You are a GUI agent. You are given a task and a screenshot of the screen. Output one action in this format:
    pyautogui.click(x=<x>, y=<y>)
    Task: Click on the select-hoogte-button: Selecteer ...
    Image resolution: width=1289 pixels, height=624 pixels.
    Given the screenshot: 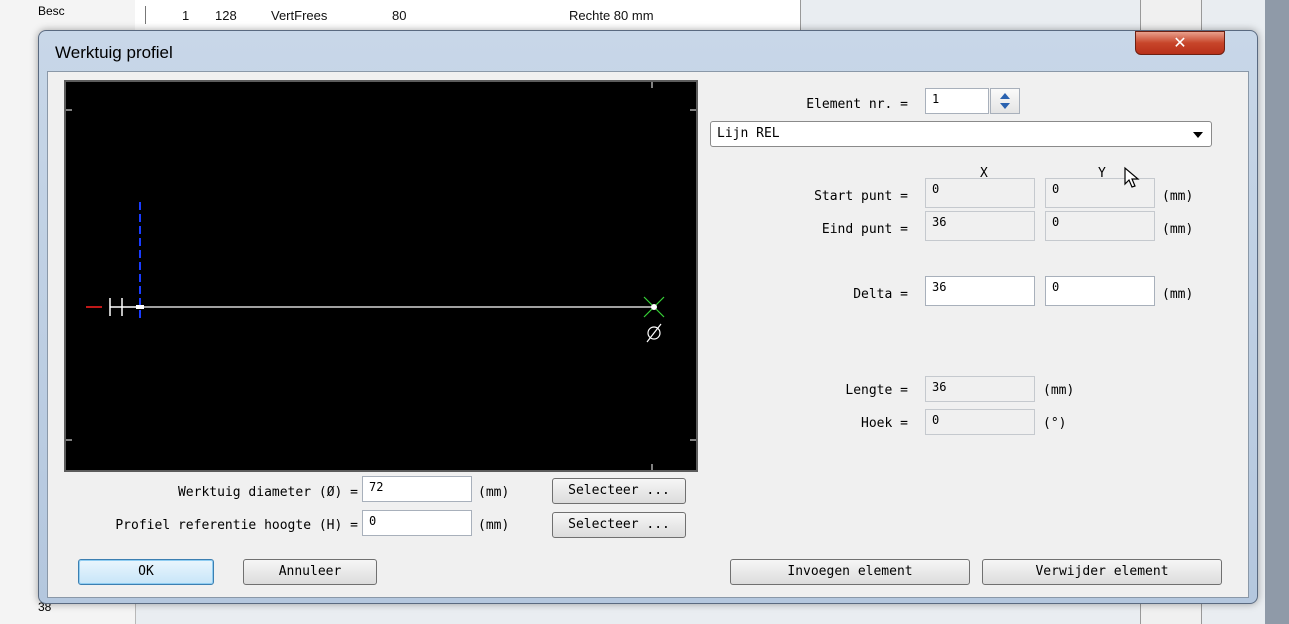 What is the action you would take?
    pyautogui.click(x=619, y=525)
    